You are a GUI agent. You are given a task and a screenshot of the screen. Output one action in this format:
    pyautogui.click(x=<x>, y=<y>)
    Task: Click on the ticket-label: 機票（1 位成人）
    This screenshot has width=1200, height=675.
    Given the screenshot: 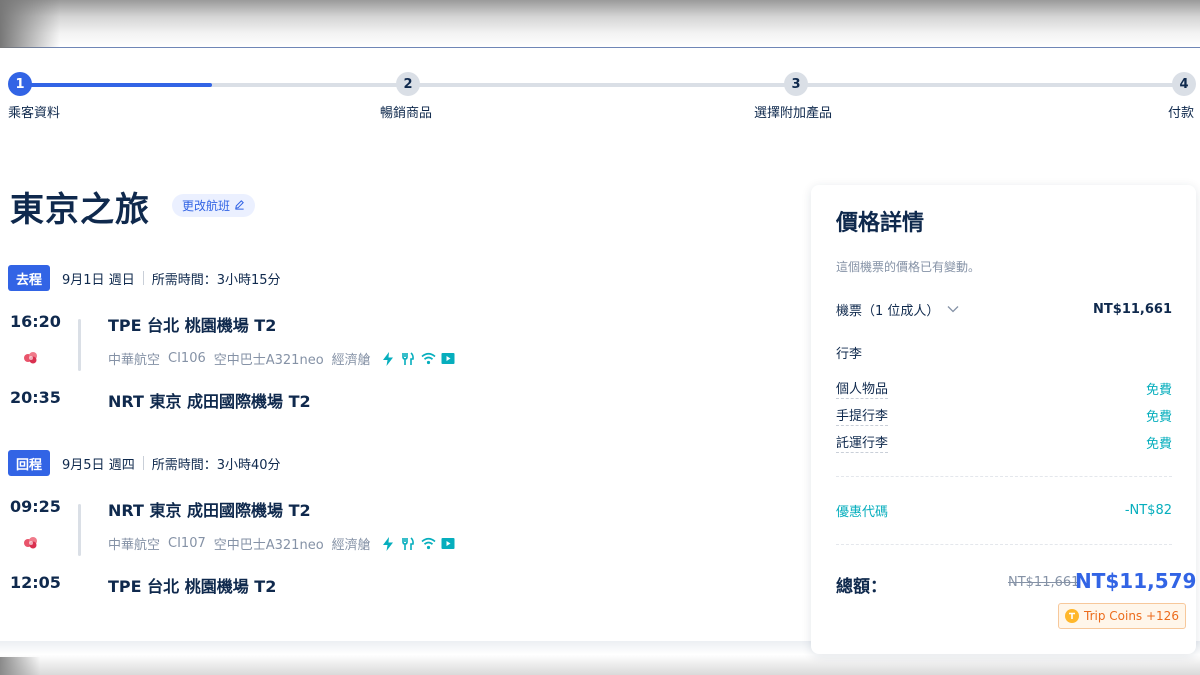 What is the action you would take?
    pyautogui.click(x=888, y=311)
    